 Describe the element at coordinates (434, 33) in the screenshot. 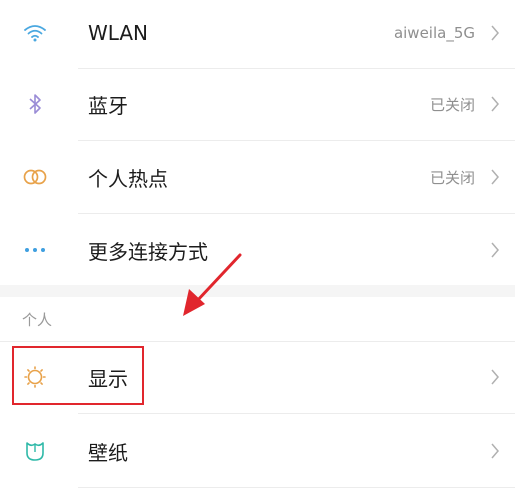

I see `wlan-value: aiweila_5G` at that location.